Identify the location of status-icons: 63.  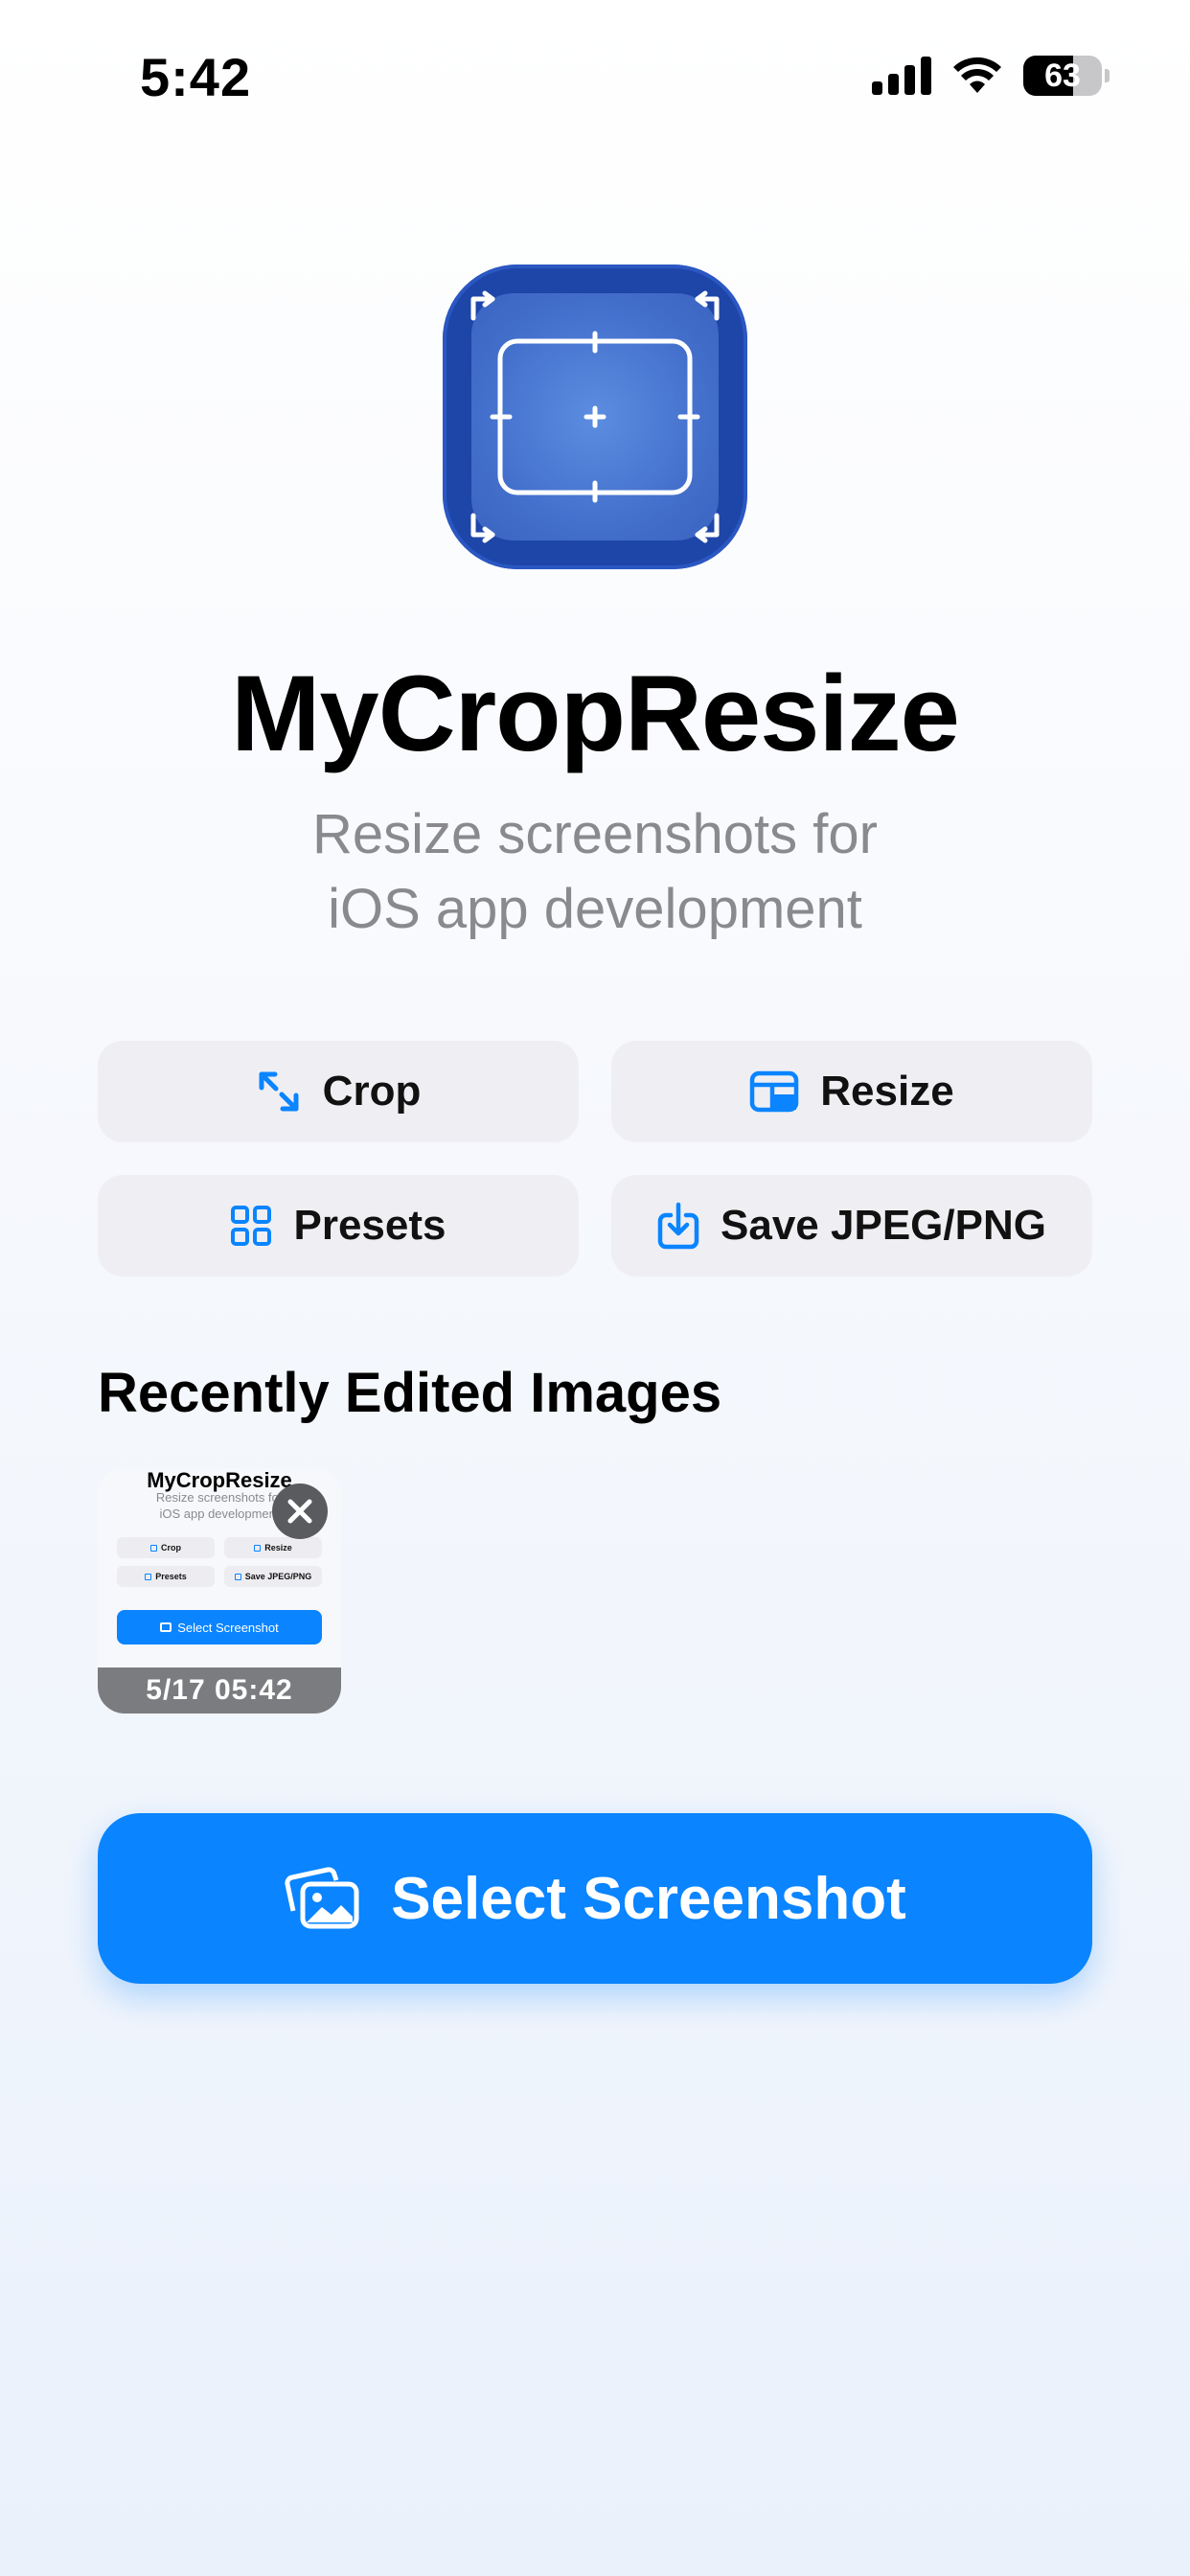
(991, 76).